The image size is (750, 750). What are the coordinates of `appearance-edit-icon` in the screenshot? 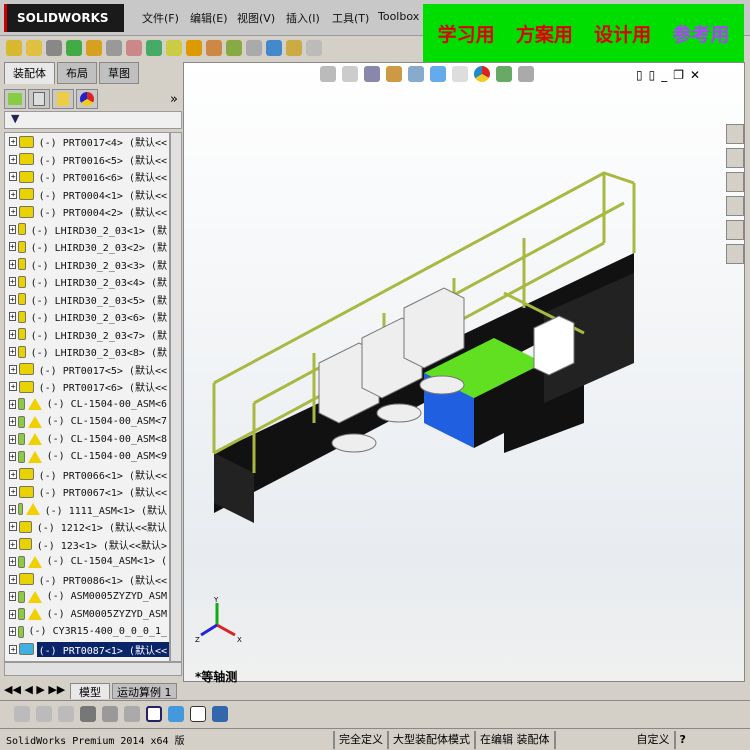 It's located at (66, 713).